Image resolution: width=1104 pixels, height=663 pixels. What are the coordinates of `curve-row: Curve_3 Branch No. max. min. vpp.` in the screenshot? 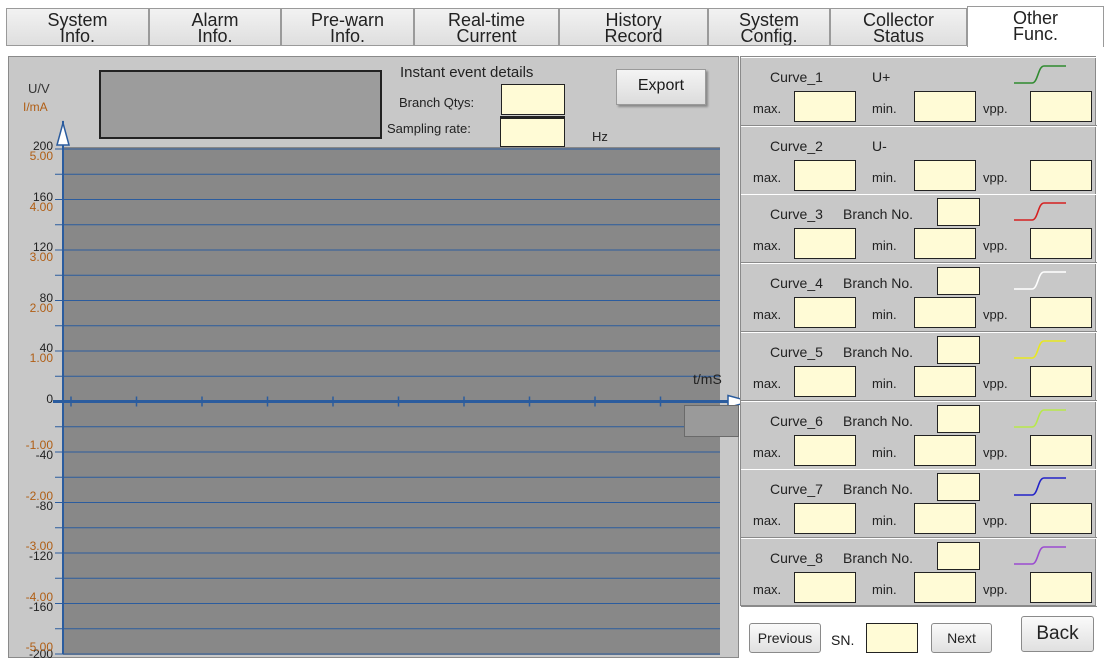 It's located at (919, 229).